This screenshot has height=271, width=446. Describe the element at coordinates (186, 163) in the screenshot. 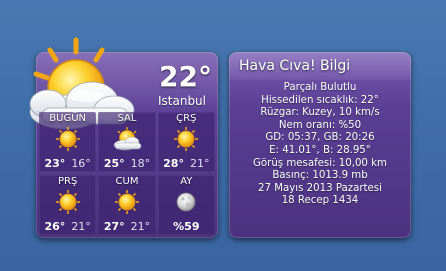

I see `forecast-temps: 28° 21°` at that location.